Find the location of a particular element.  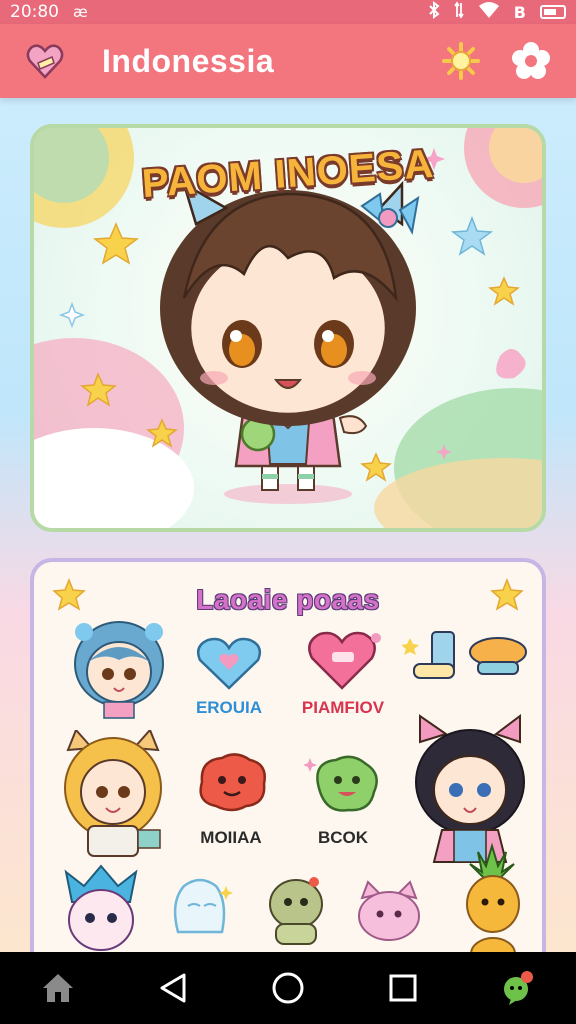

notification-icon: æ is located at coordinates (80, 12).